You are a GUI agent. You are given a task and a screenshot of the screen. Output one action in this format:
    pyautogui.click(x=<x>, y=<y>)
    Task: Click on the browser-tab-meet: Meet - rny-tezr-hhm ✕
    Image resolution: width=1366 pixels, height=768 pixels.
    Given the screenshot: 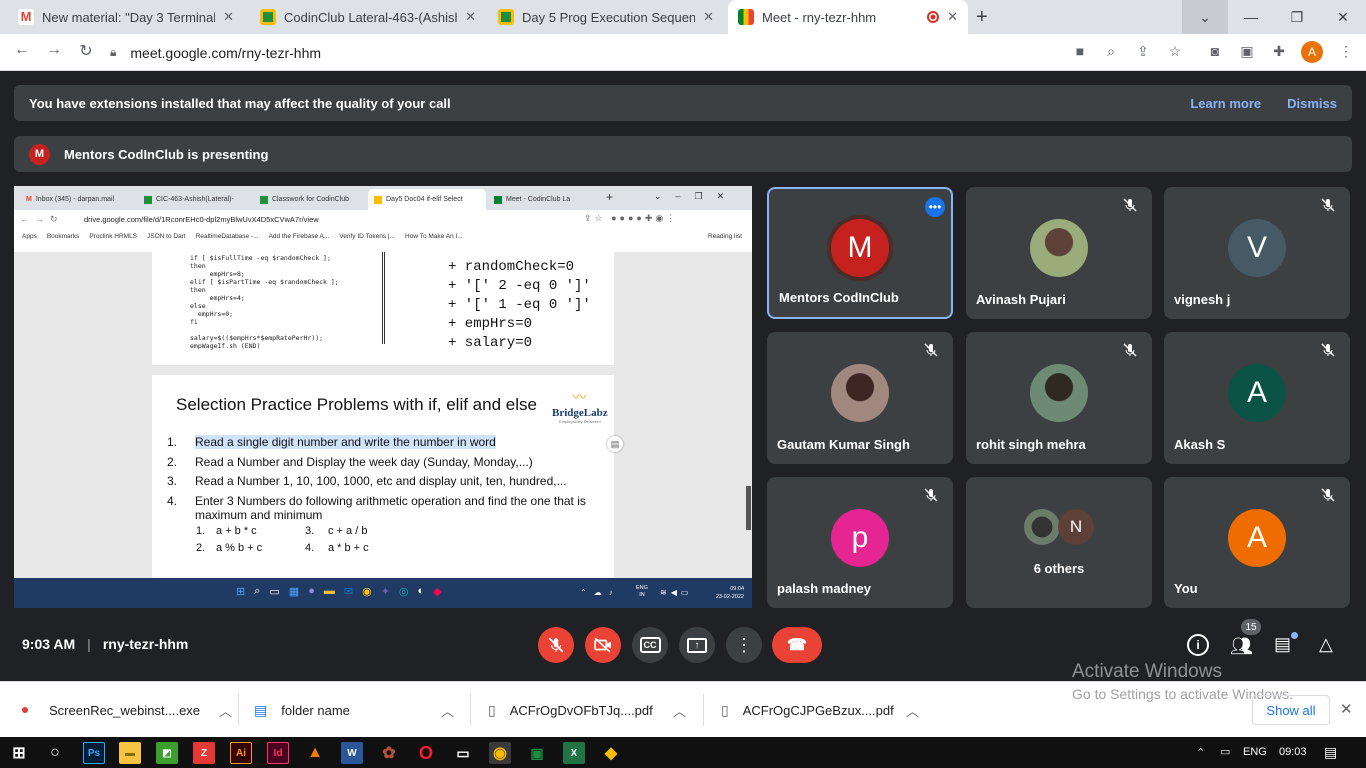 What is the action you would take?
    pyautogui.click(x=848, y=17)
    